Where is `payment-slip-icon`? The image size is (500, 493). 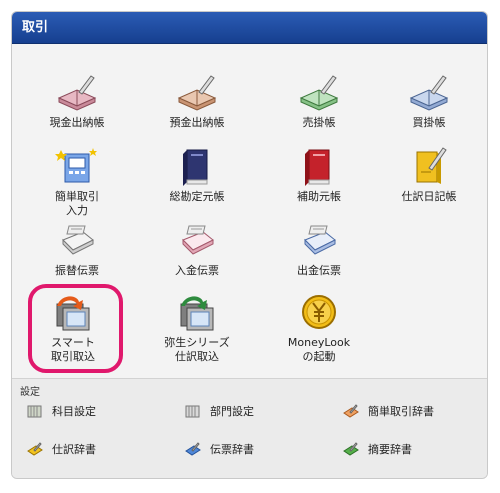
payment-slip-icon is located at coordinates (320, 240).